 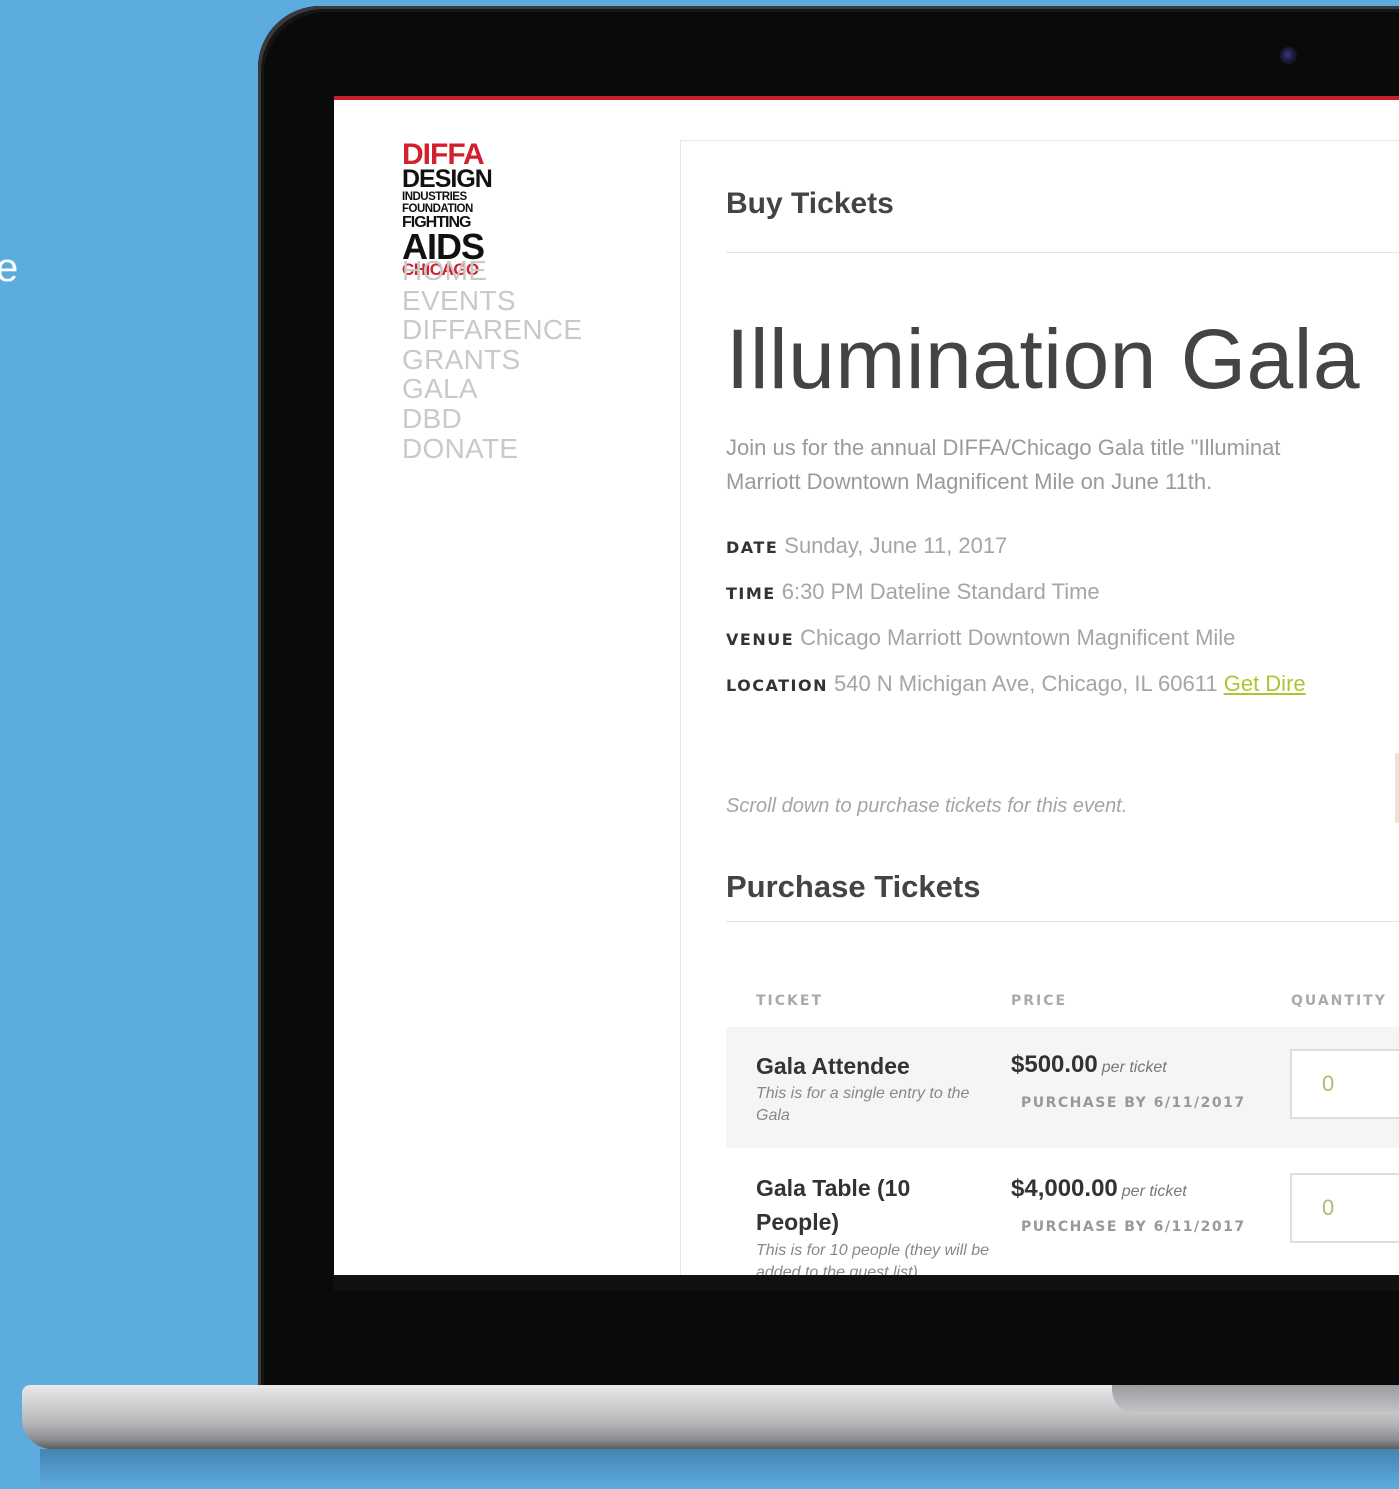 What do you see at coordinates (866, 1283) in the screenshot?
I see `screen-lower-bezel` at bounding box center [866, 1283].